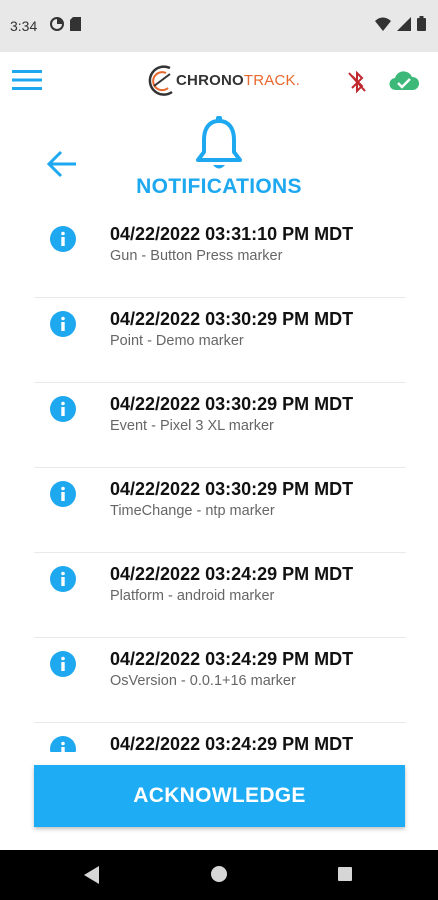 This screenshot has width=438, height=900. What do you see at coordinates (421, 23) in the screenshot?
I see `battery-icon` at bounding box center [421, 23].